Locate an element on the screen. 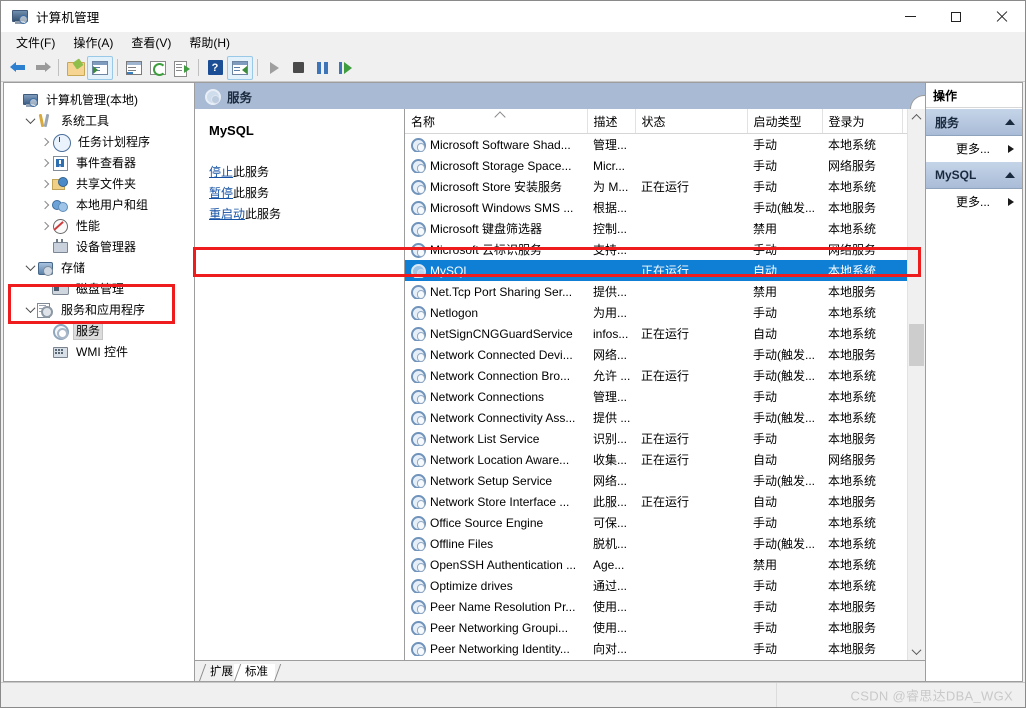 The image size is (1026, 708). column-header-status: 状态 is located at coordinates (691, 121).